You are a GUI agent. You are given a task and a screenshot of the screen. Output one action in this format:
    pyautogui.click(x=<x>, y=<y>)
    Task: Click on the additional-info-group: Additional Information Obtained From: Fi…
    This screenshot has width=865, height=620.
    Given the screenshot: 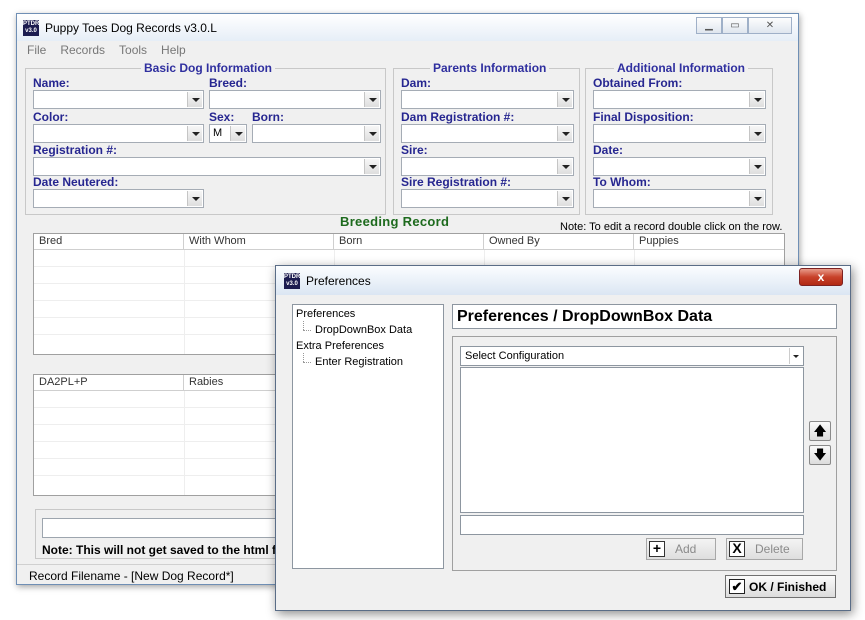 What is the action you would take?
    pyautogui.click(x=679, y=138)
    